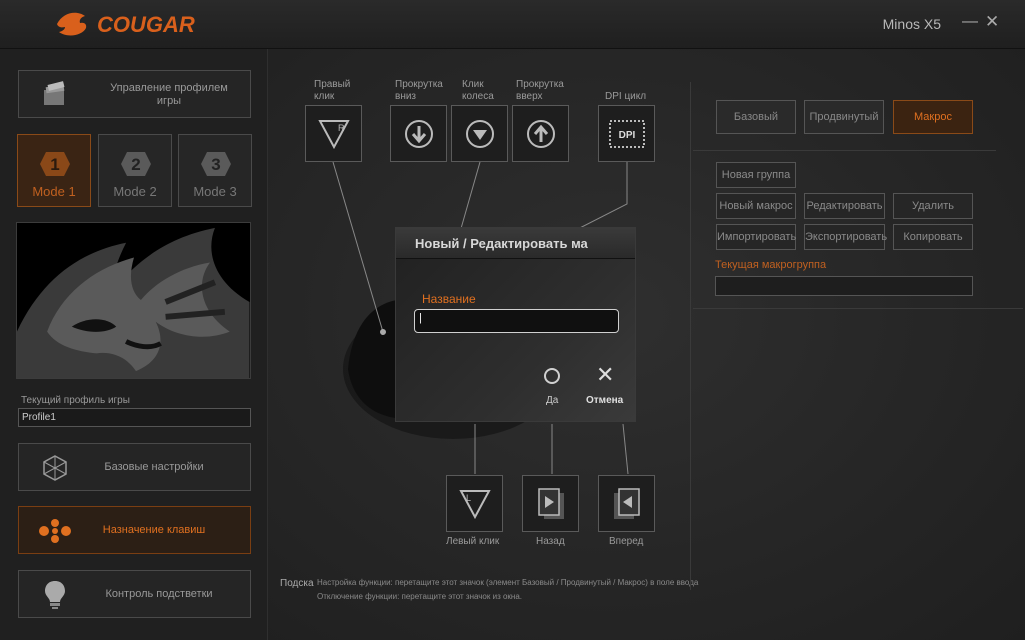  Describe the element at coordinates (993, 22) in the screenshot. I see `close-button: ✕` at that location.